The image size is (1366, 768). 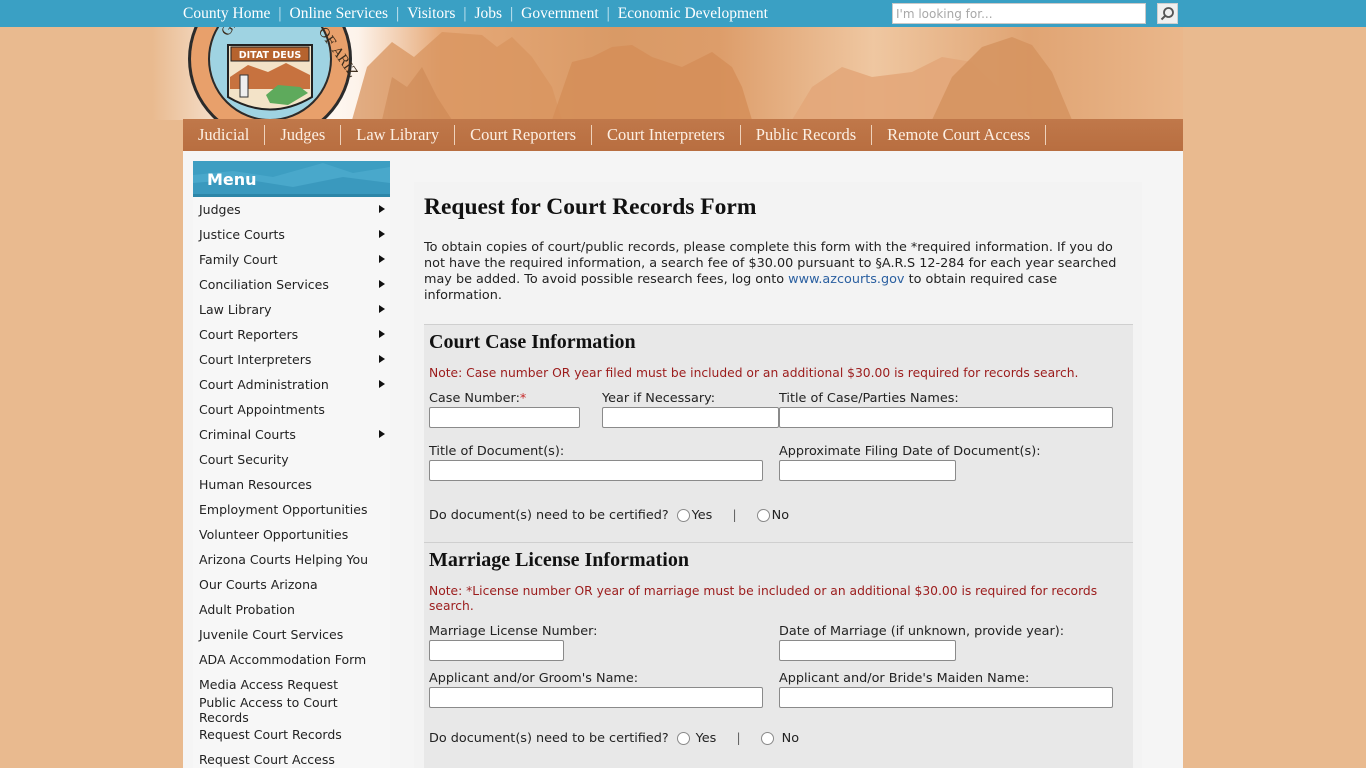 I want to click on sidebar-item-label: Adult Probation, so click(x=247, y=609).